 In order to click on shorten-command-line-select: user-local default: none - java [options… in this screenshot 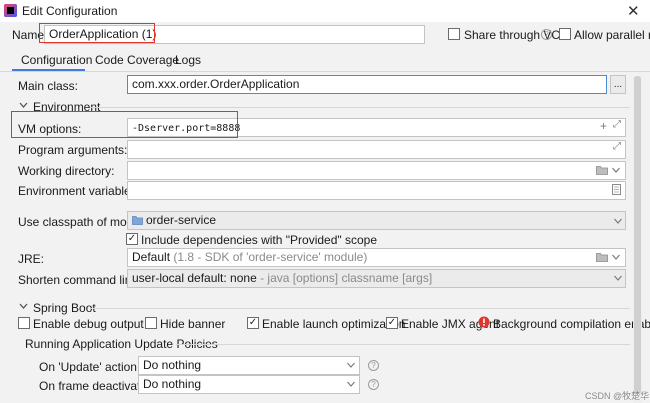, I will do `click(376, 278)`.